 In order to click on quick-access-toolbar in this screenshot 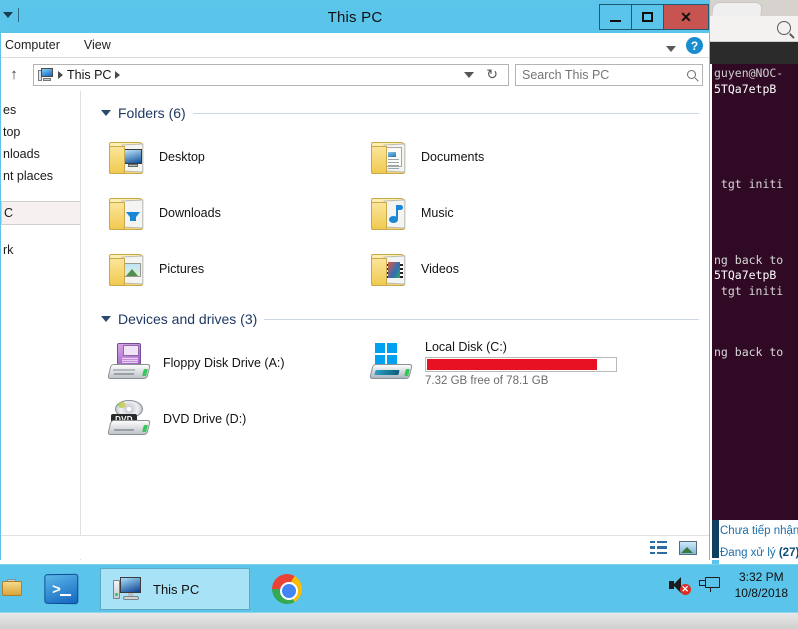, I will do `click(10, 15)`.